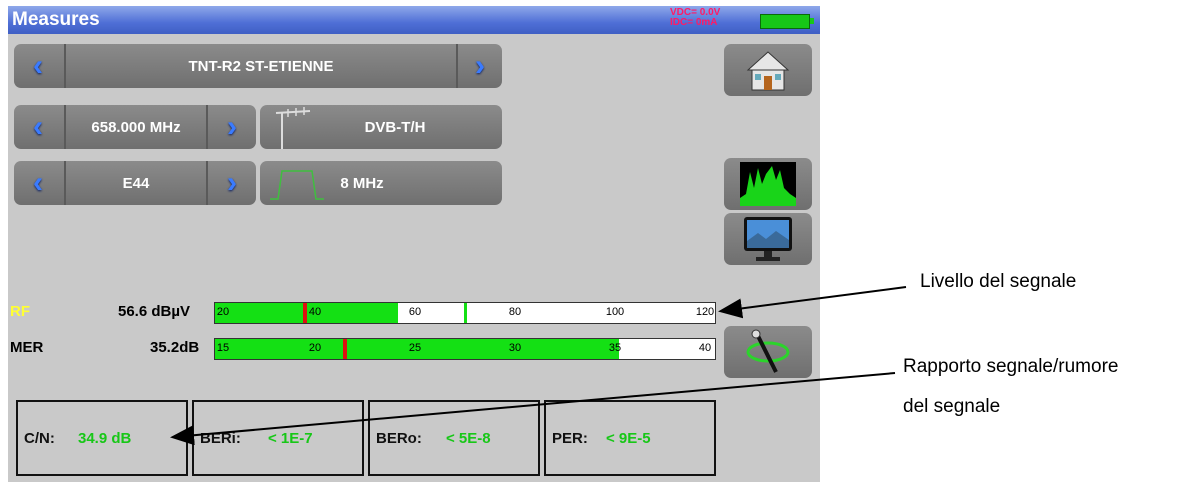 This screenshot has width=1186, height=488. I want to click on standard-button: DVB-T/H, so click(381, 127).